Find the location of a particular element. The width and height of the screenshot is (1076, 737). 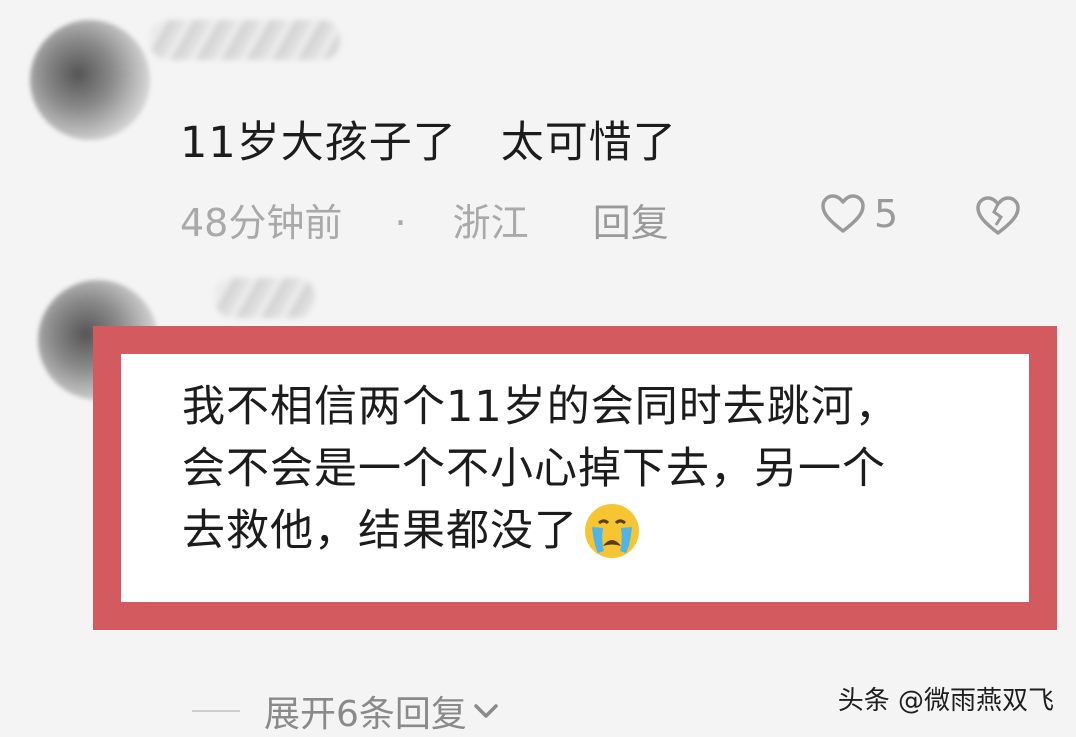

divider-line is located at coordinates (216, 711).